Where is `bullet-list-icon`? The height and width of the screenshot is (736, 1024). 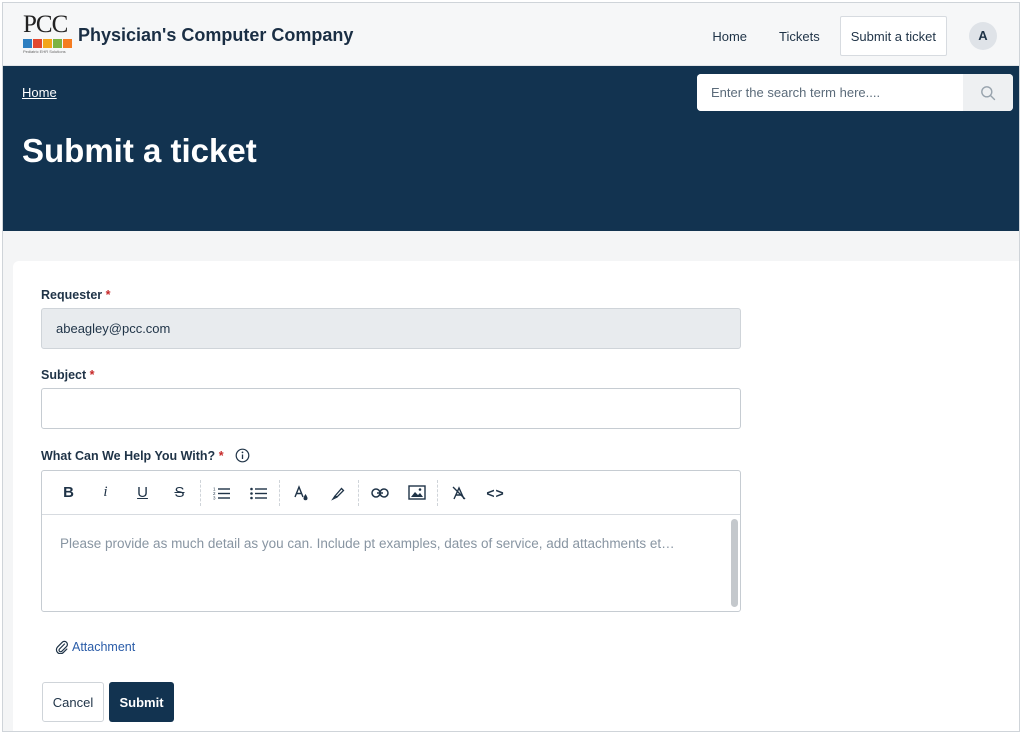 bullet-list-icon is located at coordinates (258, 493).